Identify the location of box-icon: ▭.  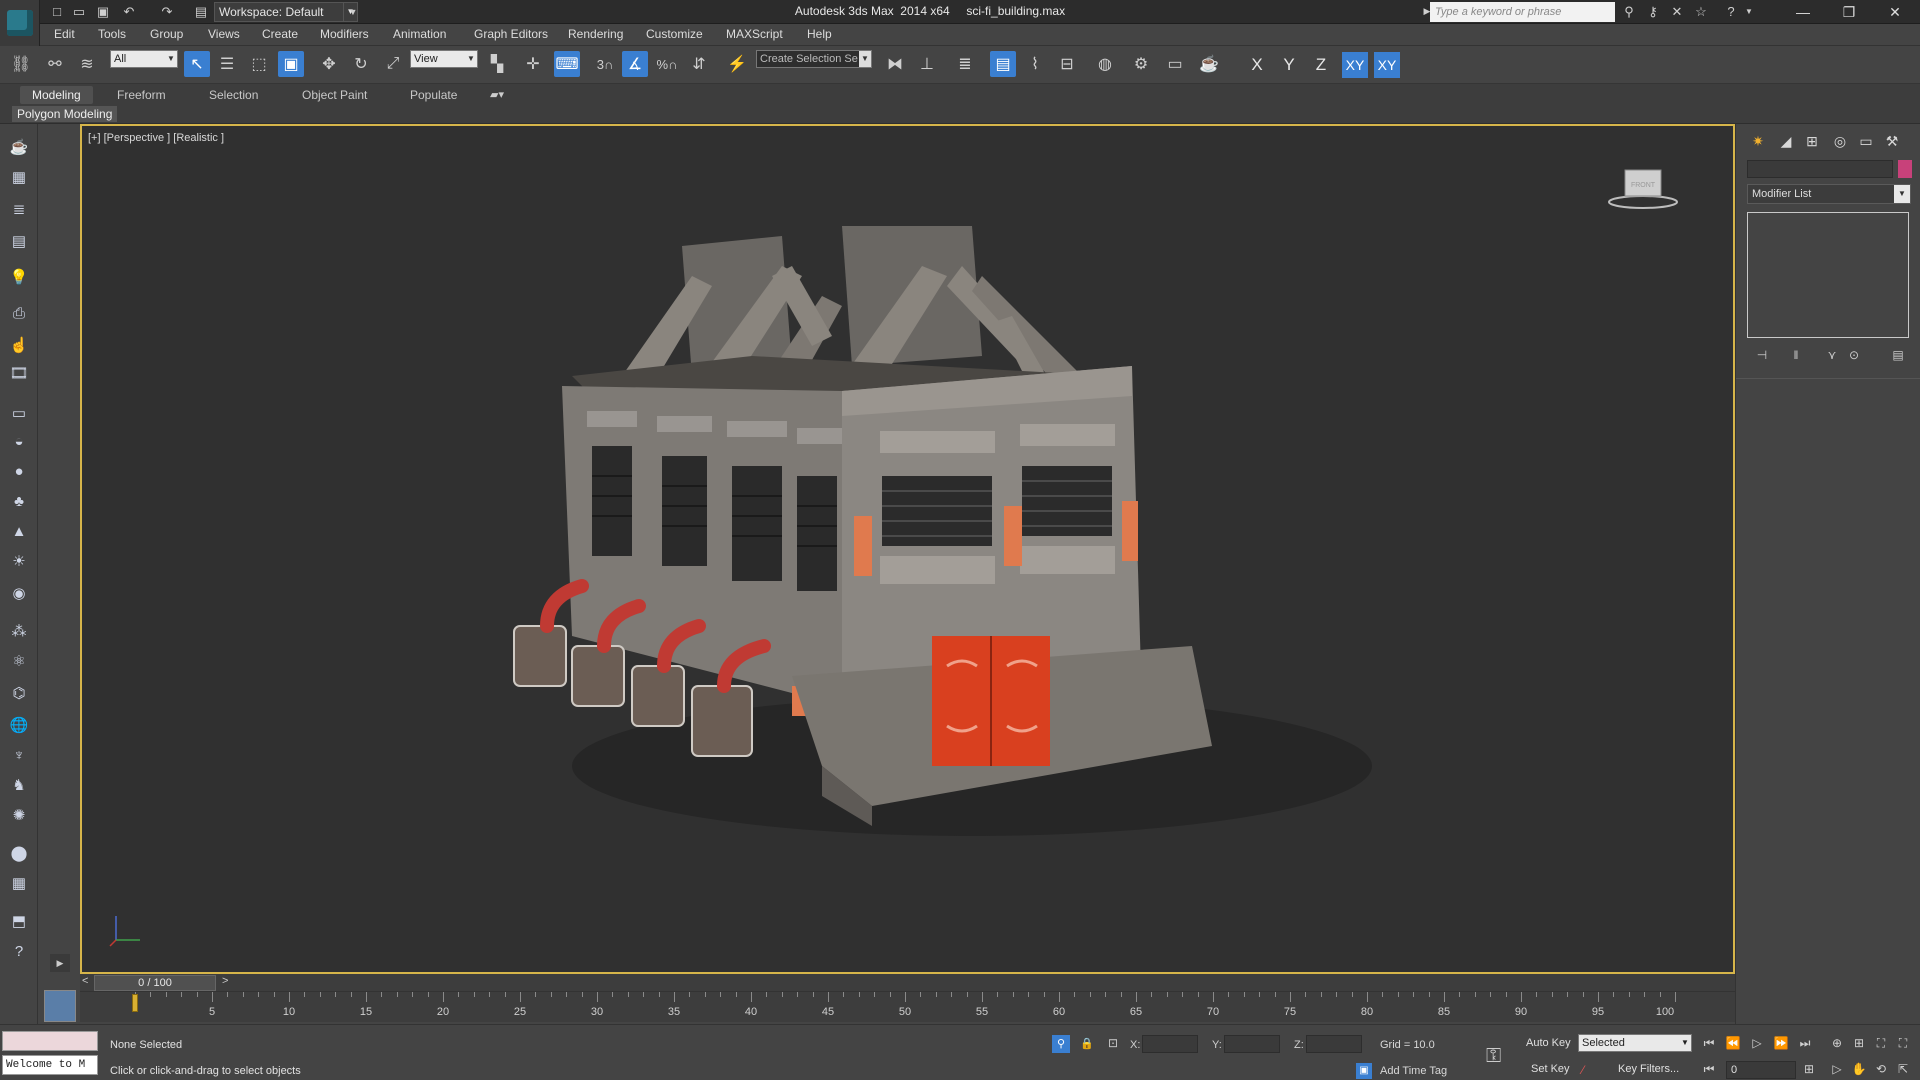
(19, 413).